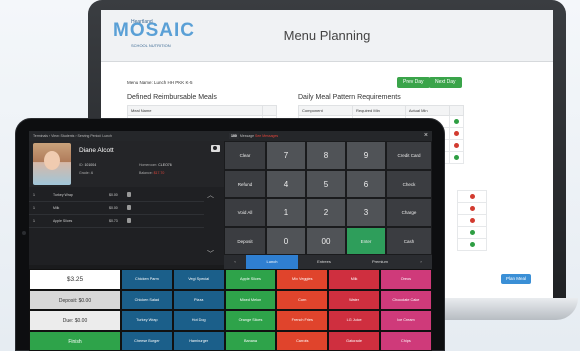 The height and width of the screenshot is (351, 580). I want to click on deposit-amount: Deposit: $0.00, so click(75, 299).